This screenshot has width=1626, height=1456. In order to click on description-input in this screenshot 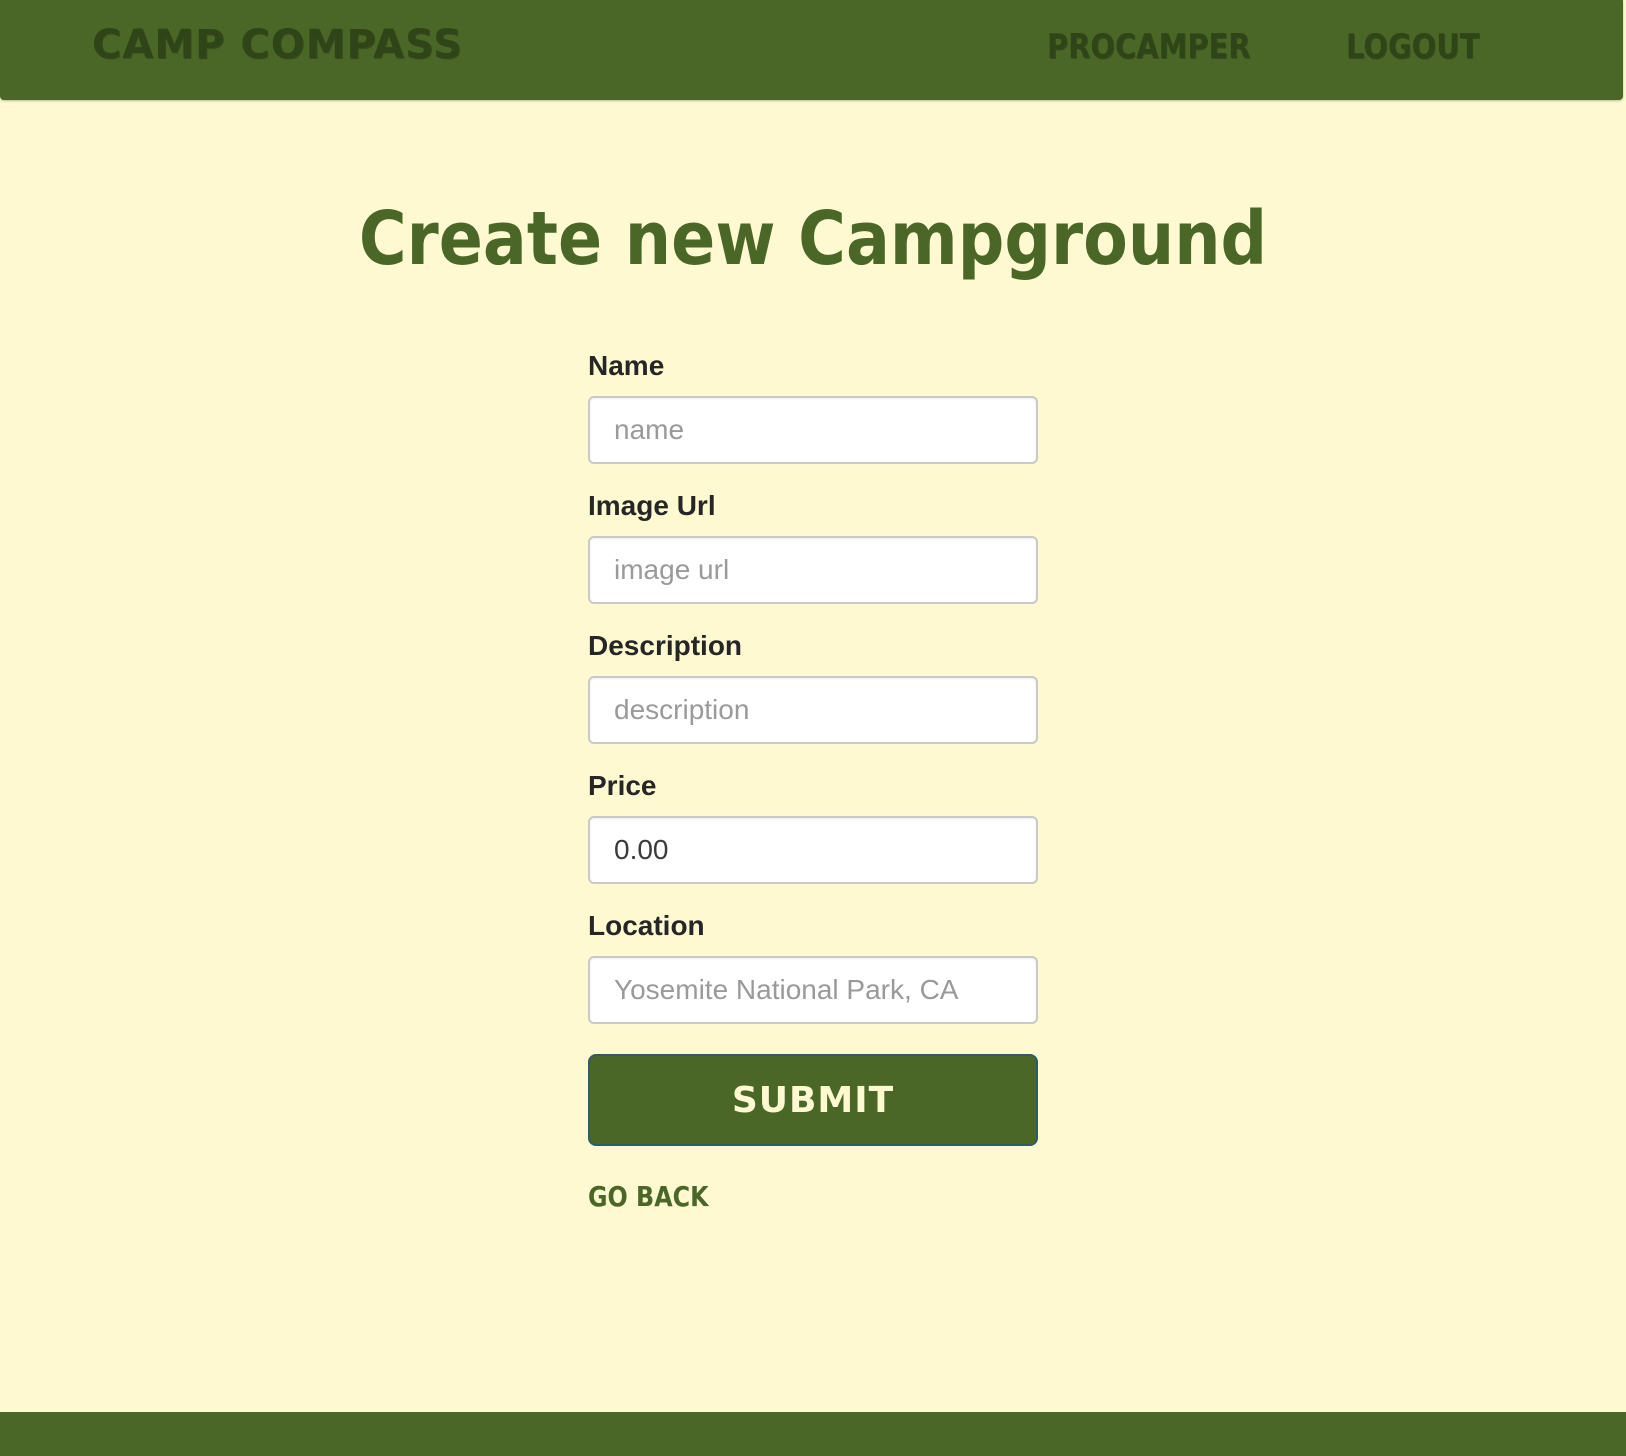, I will do `click(813, 710)`.